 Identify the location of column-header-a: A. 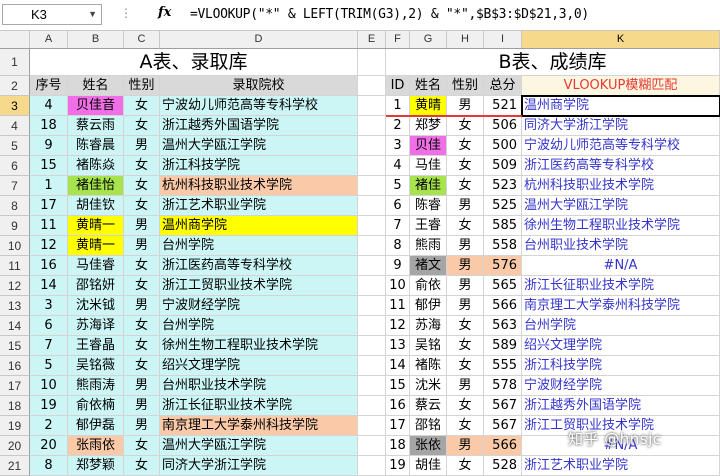
(49, 39).